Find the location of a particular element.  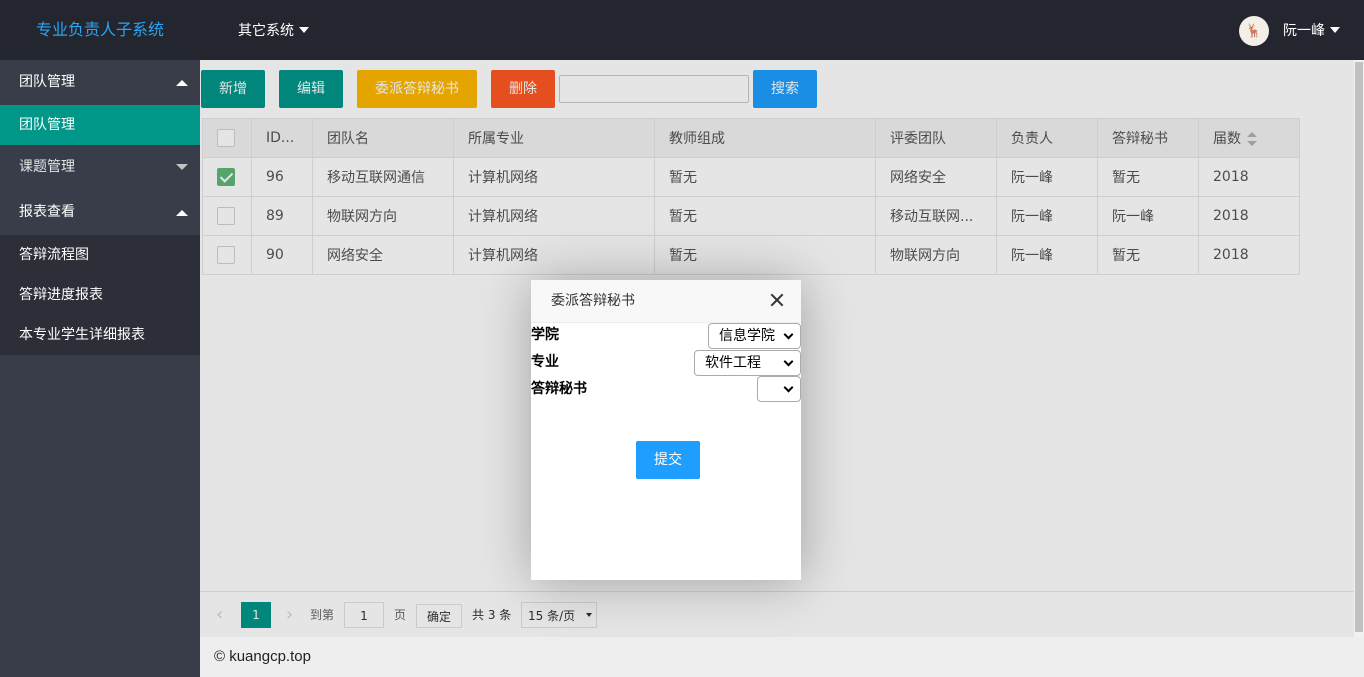

user-menu: 阮一峰 is located at coordinates (1311, 30).